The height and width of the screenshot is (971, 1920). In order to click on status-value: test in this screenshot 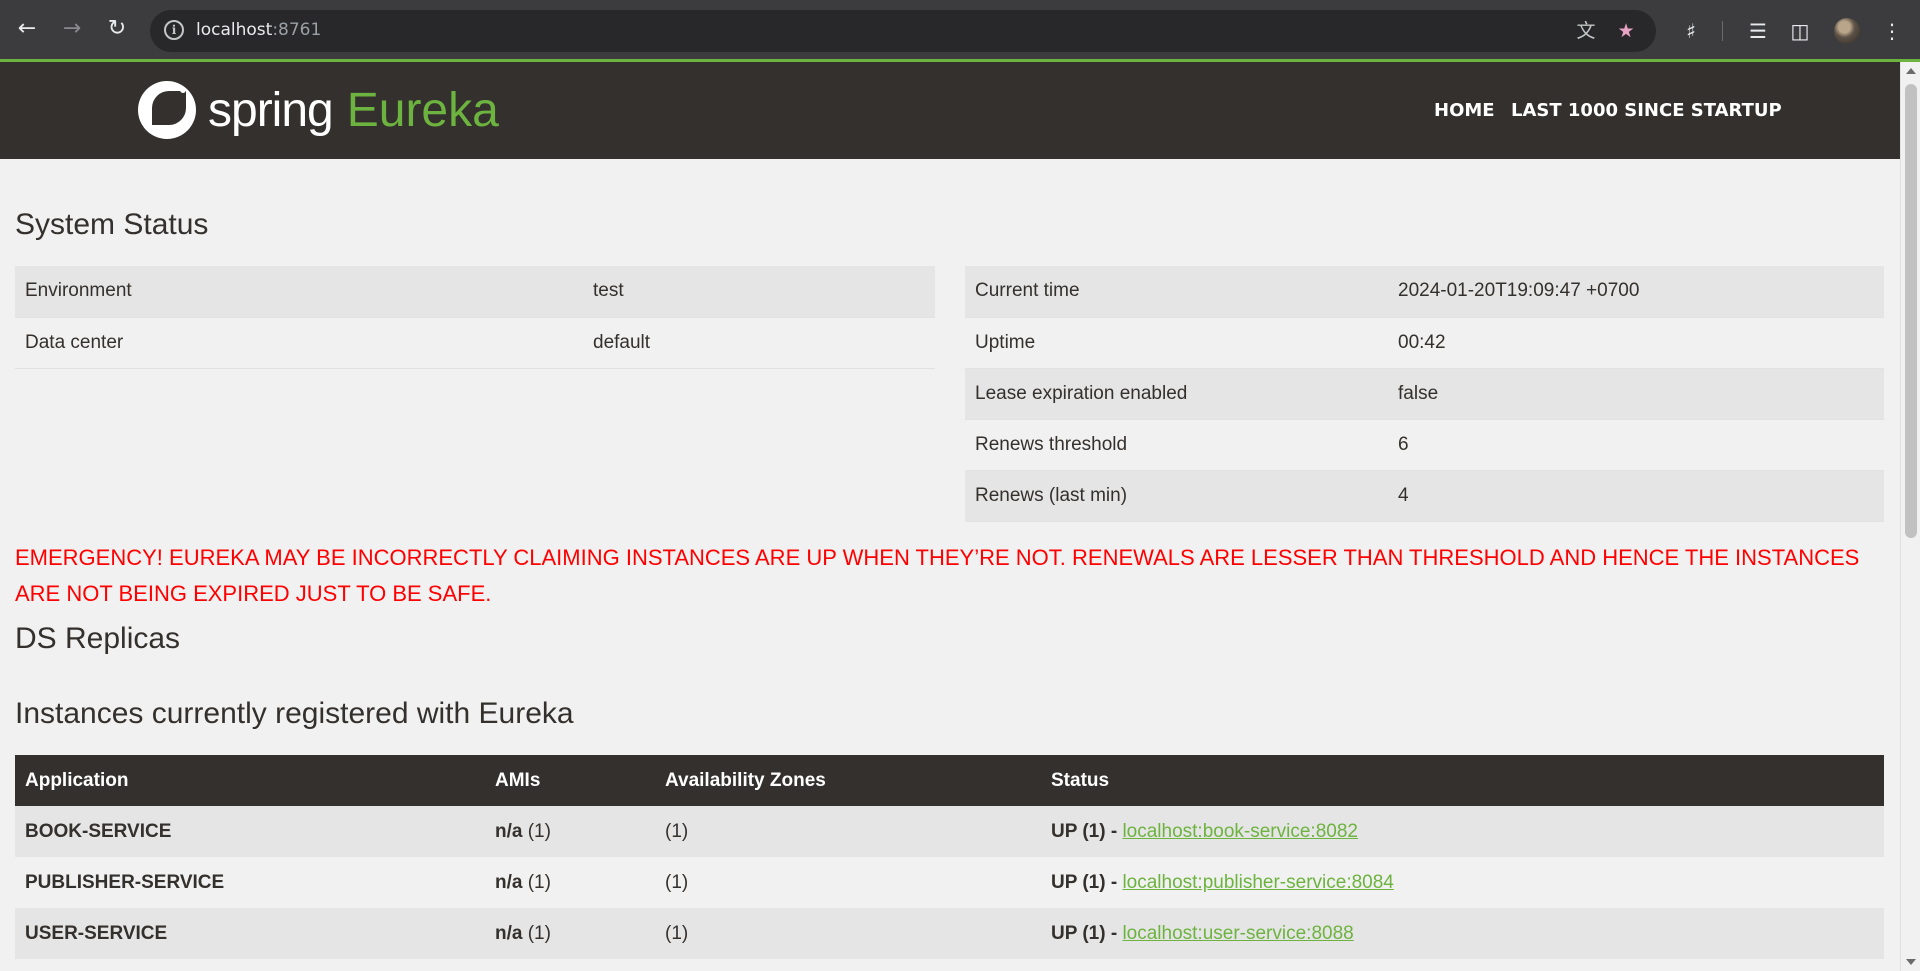, I will do `click(759, 292)`.